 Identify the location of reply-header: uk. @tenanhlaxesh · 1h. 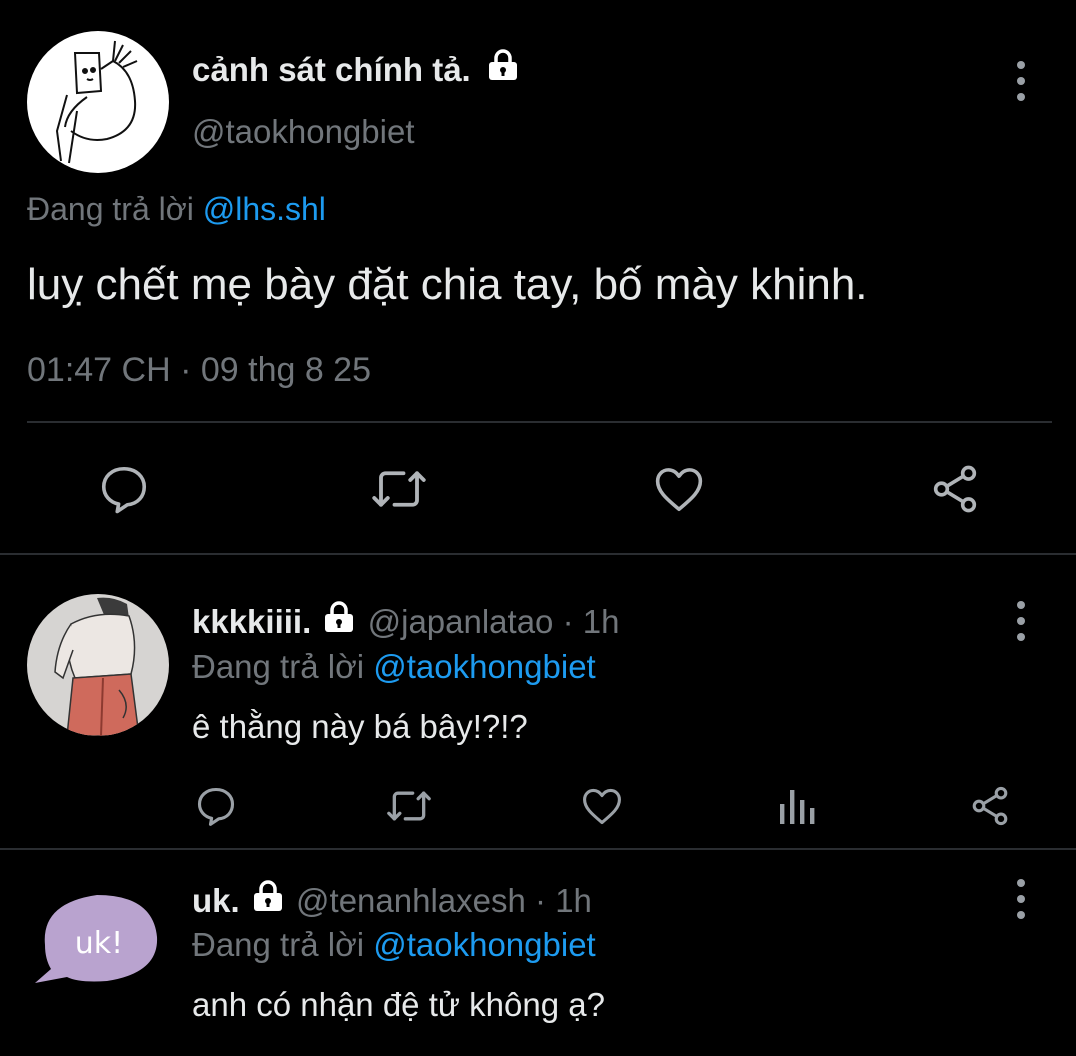
(392, 900).